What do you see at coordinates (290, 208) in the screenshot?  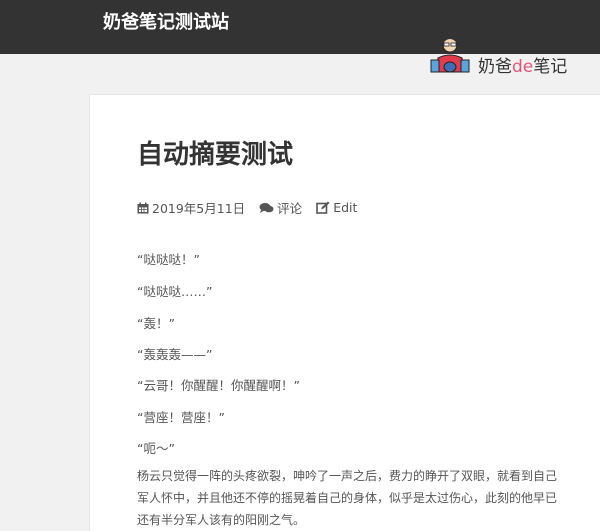 I see `comments-text: 评论` at bounding box center [290, 208].